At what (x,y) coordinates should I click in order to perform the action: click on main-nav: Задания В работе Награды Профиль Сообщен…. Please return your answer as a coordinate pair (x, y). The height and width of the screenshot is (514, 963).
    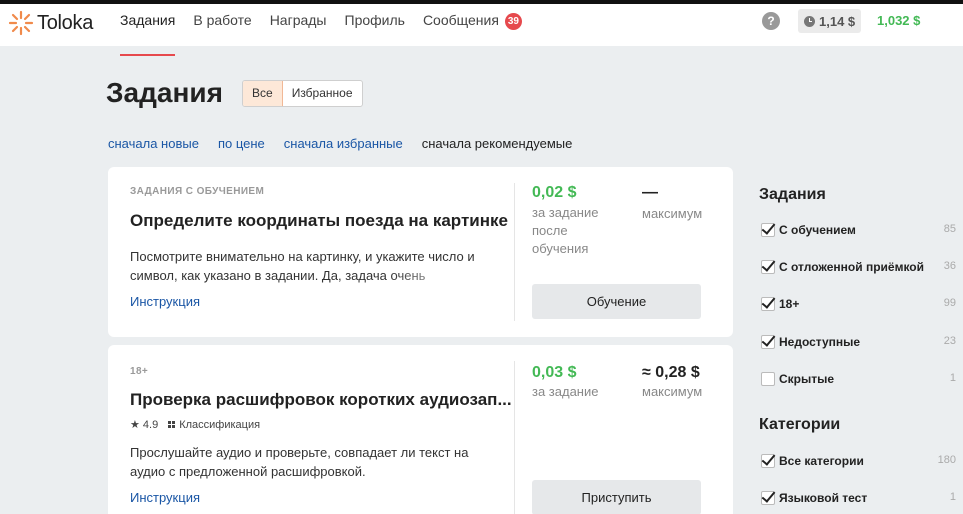
    Looking at the image, I should click on (330, 30).